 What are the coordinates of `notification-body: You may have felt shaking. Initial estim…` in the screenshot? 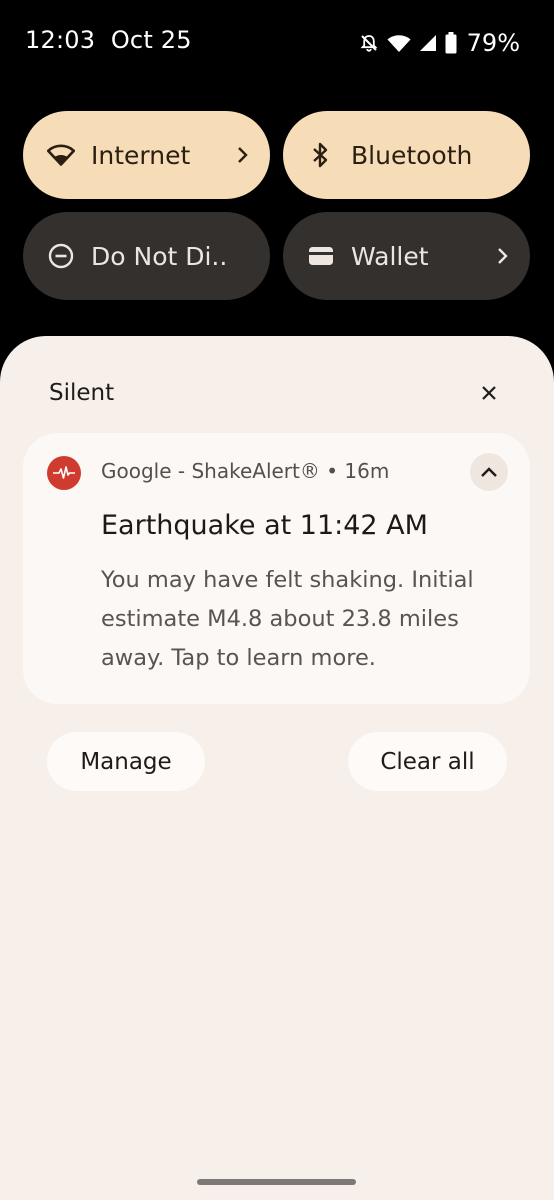 It's located at (287, 619).